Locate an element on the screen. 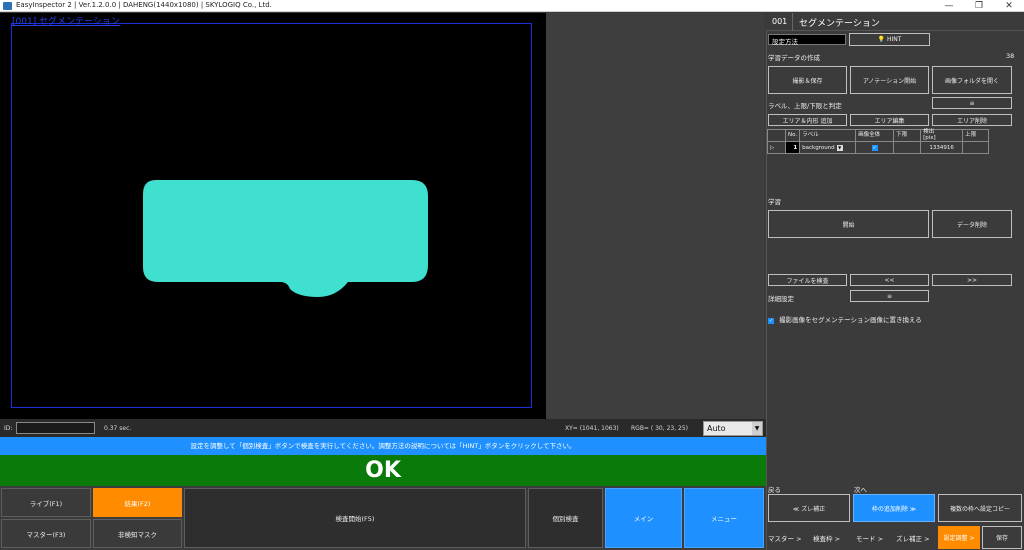 The height and width of the screenshot is (550, 1024). row-label-select: background ▼ is located at coordinates (828, 147).